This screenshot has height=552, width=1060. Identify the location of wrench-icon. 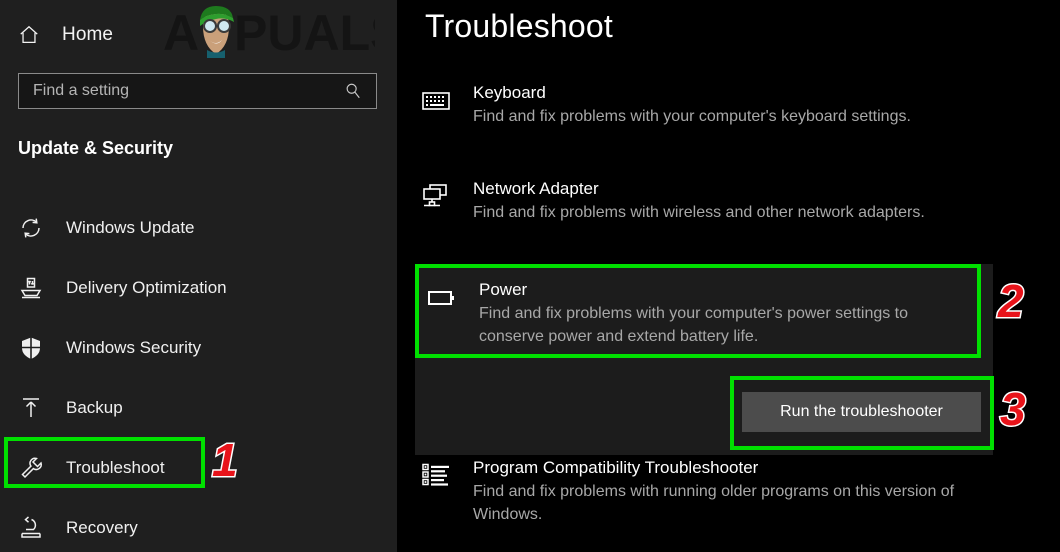
(31, 468).